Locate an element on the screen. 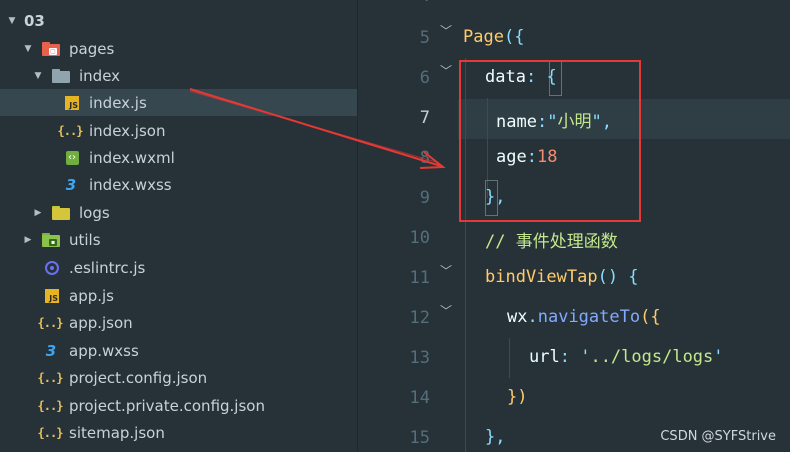 This screenshot has width=790, height=452. code-line-11: bindViewTap() { is located at coordinates (562, 277).